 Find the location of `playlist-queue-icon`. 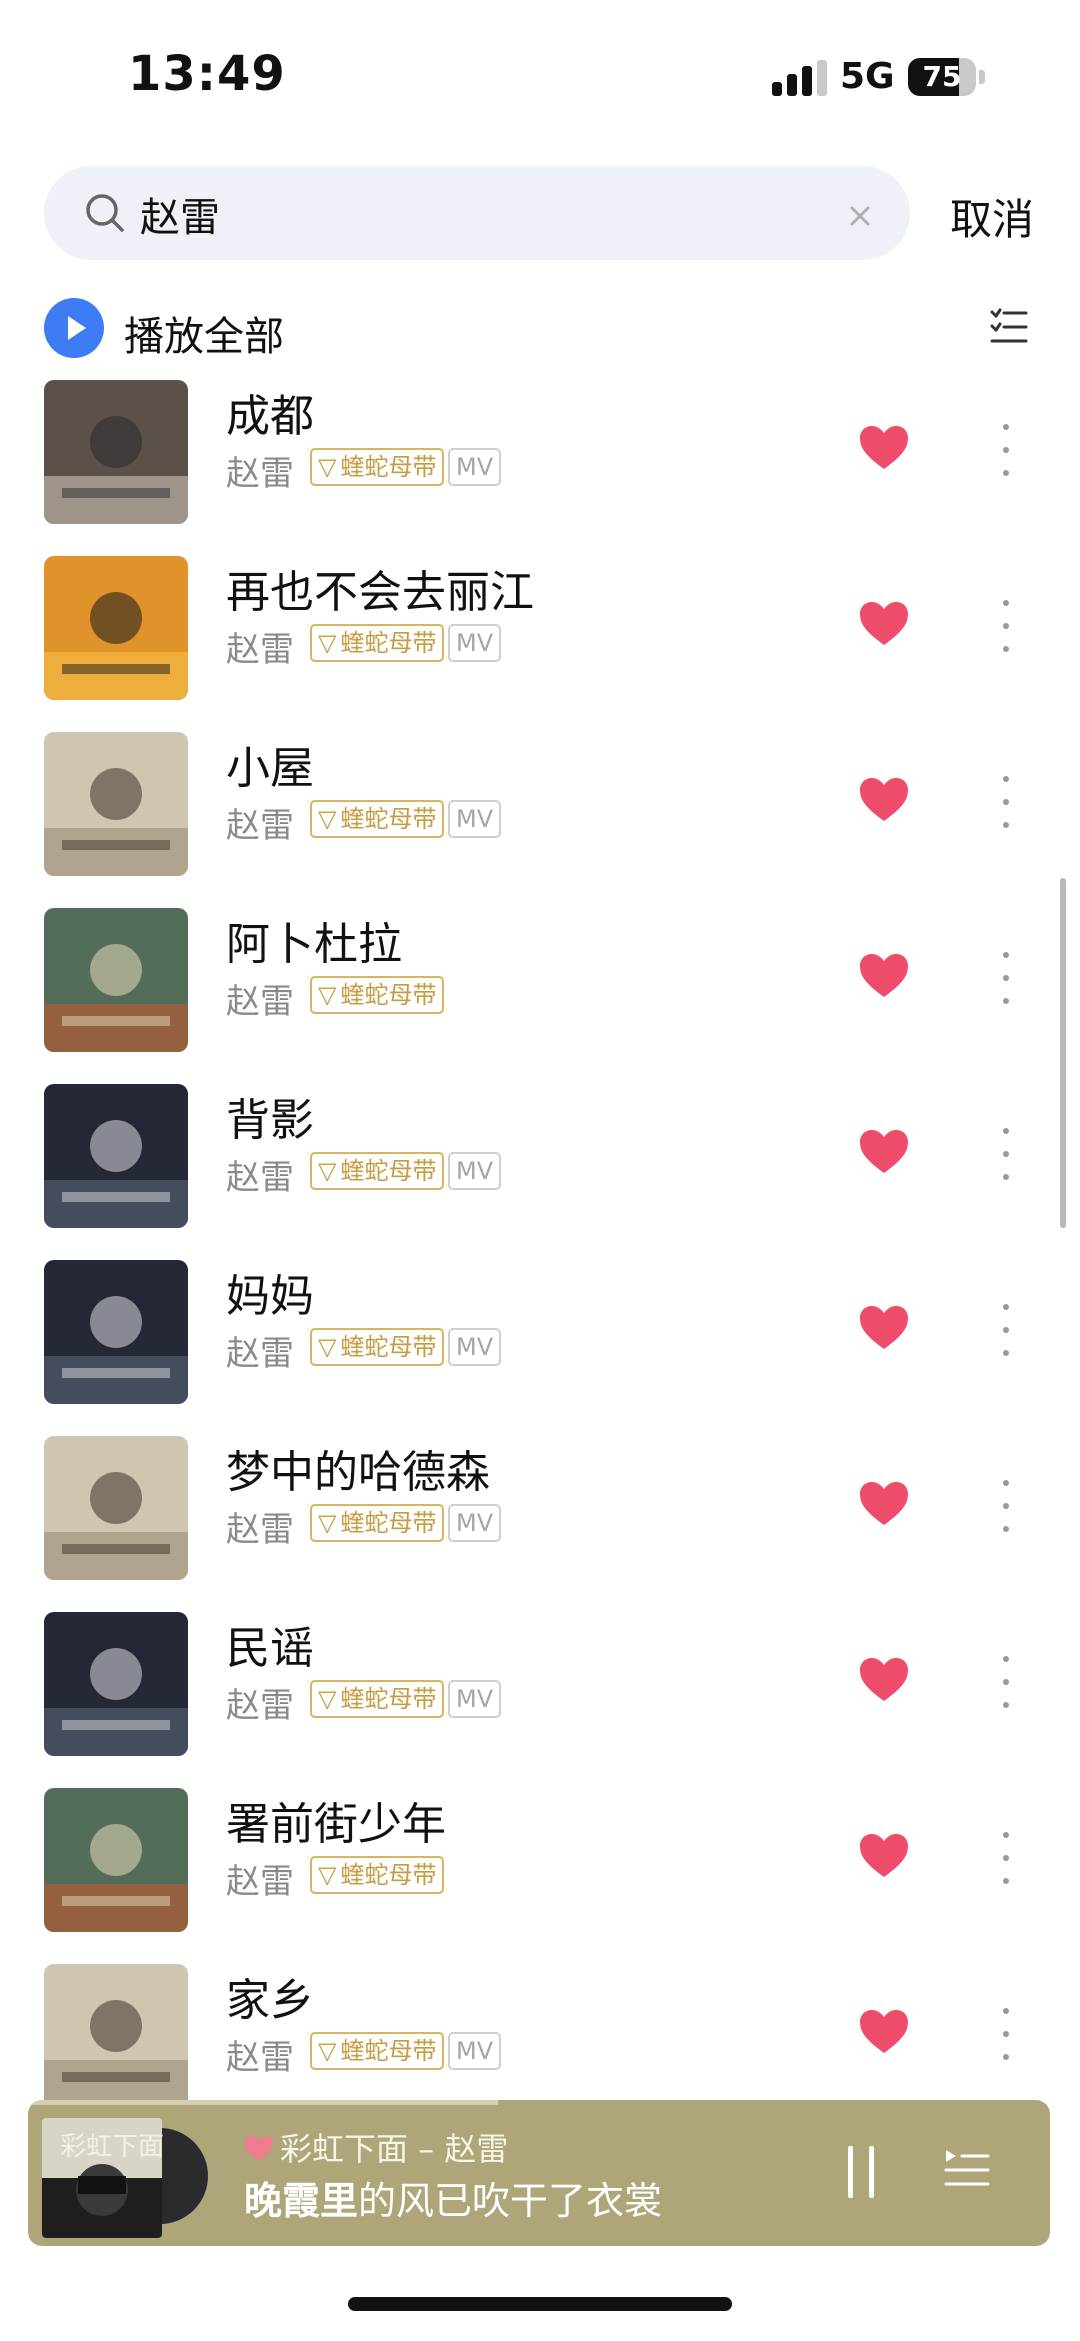

playlist-queue-icon is located at coordinates (967, 2169).